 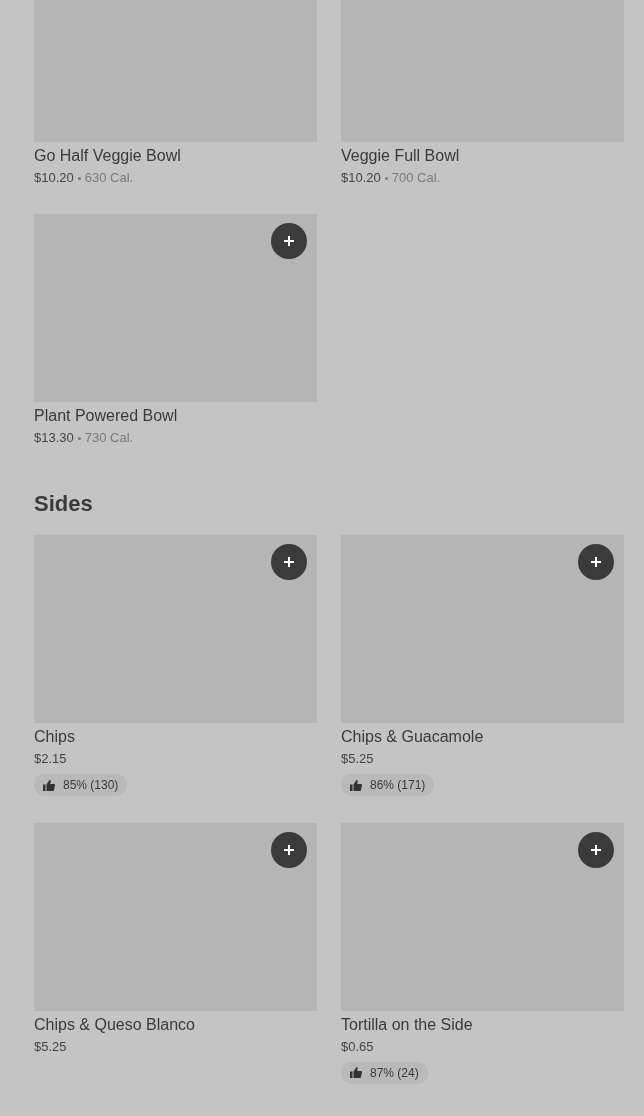 What do you see at coordinates (413, 737) in the screenshot?
I see `item-name: Chips & Guacamole` at bounding box center [413, 737].